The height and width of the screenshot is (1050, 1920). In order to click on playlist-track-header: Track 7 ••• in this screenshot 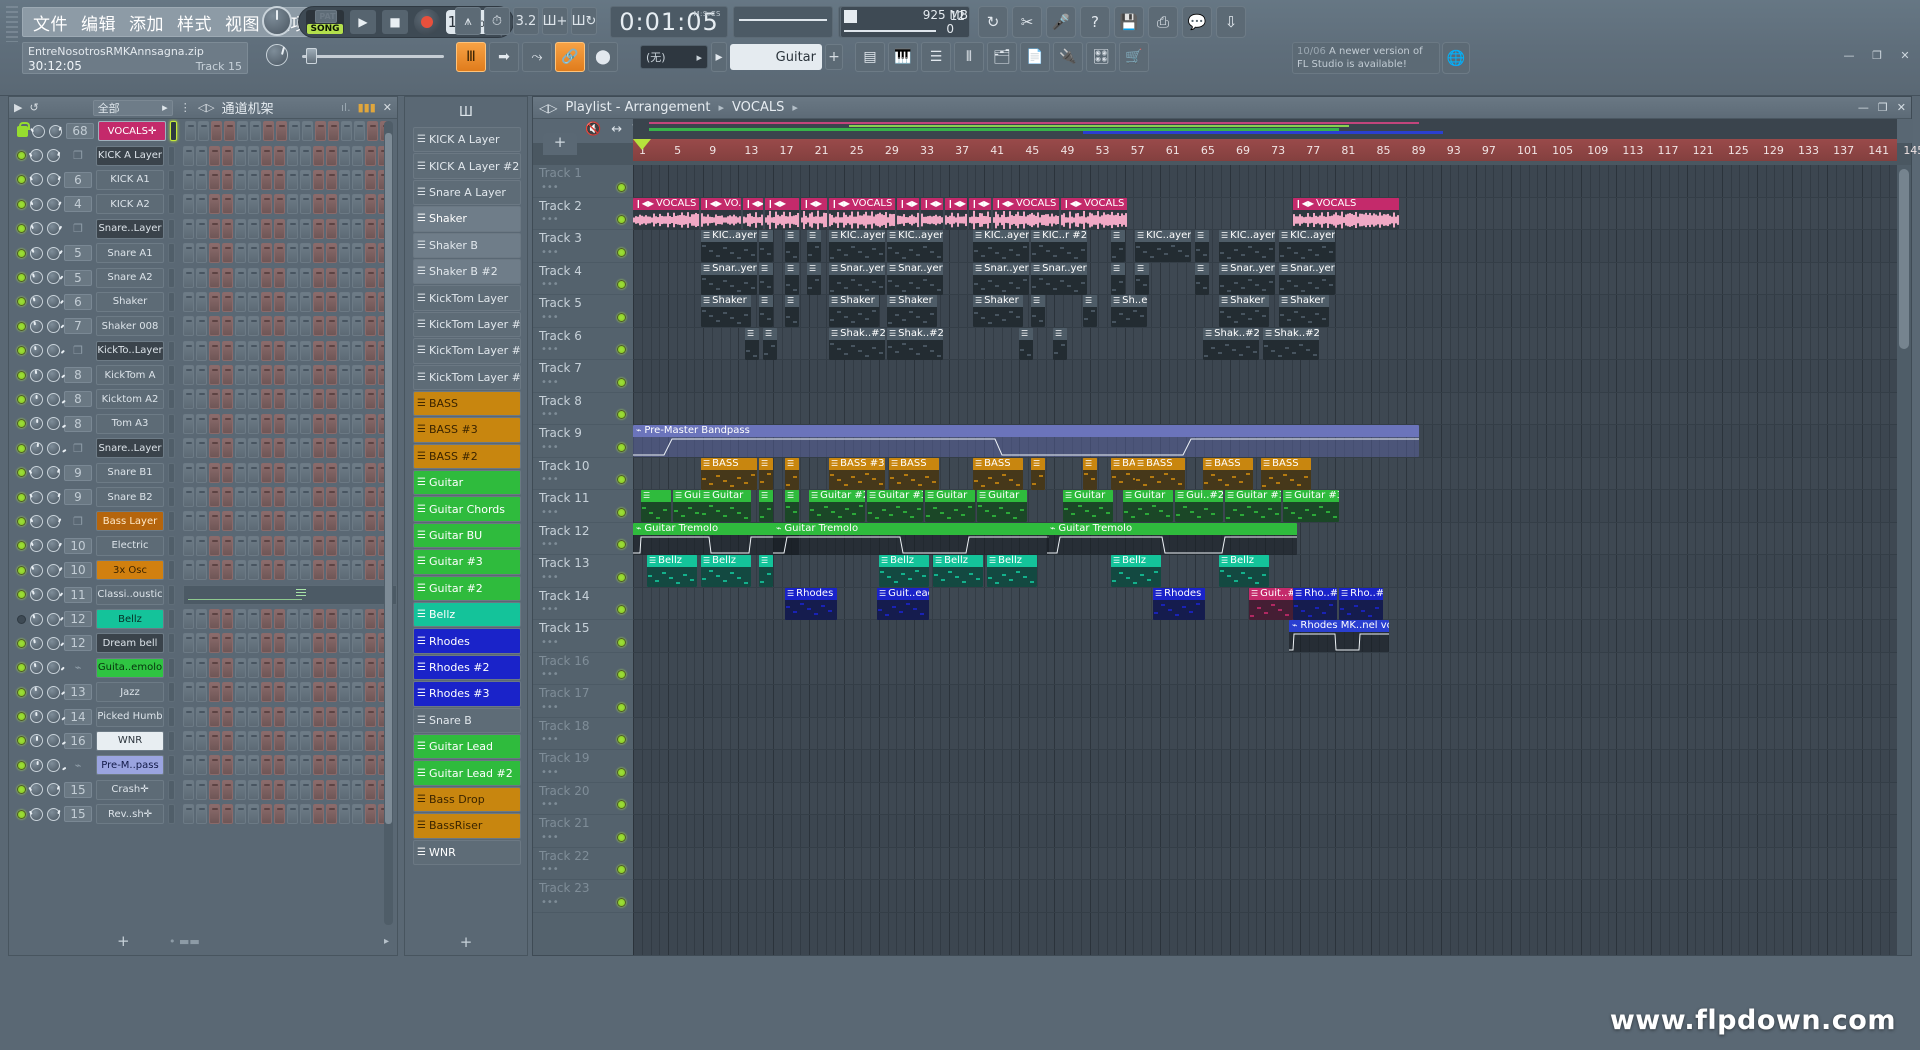, I will do `click(583, 376)`.